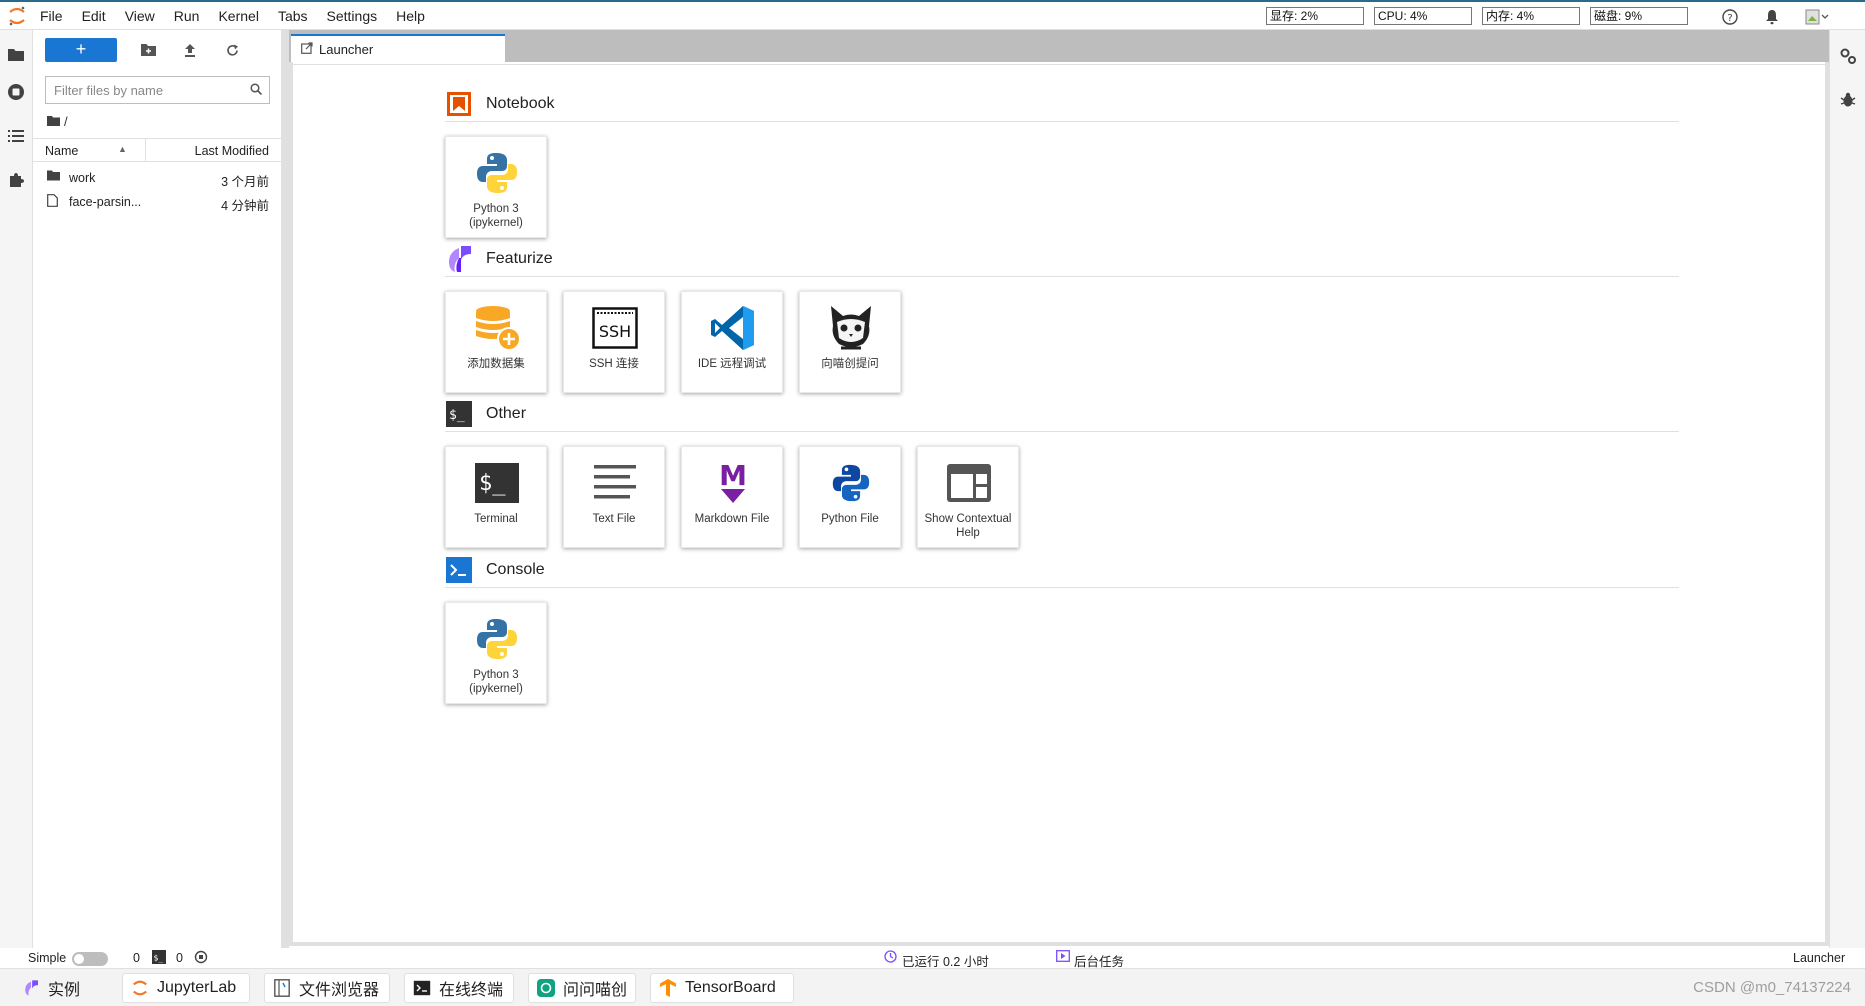  I want to click on simple-mode-toggle, so click(90, 959).